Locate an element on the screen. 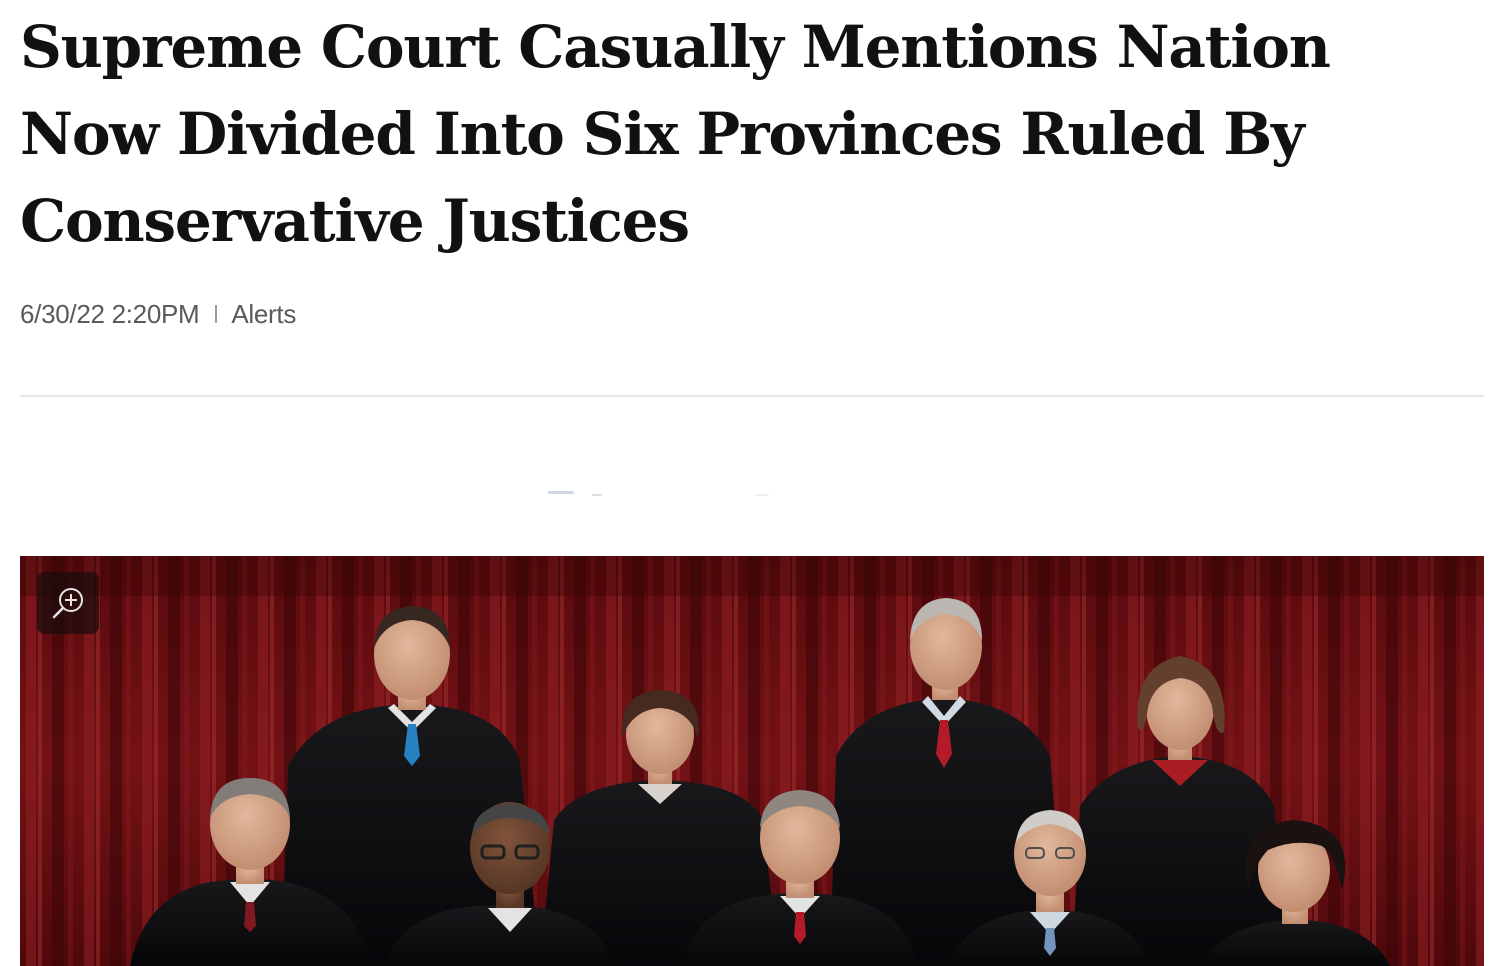  zoom-in-icon is located at coordinates (67, 603).